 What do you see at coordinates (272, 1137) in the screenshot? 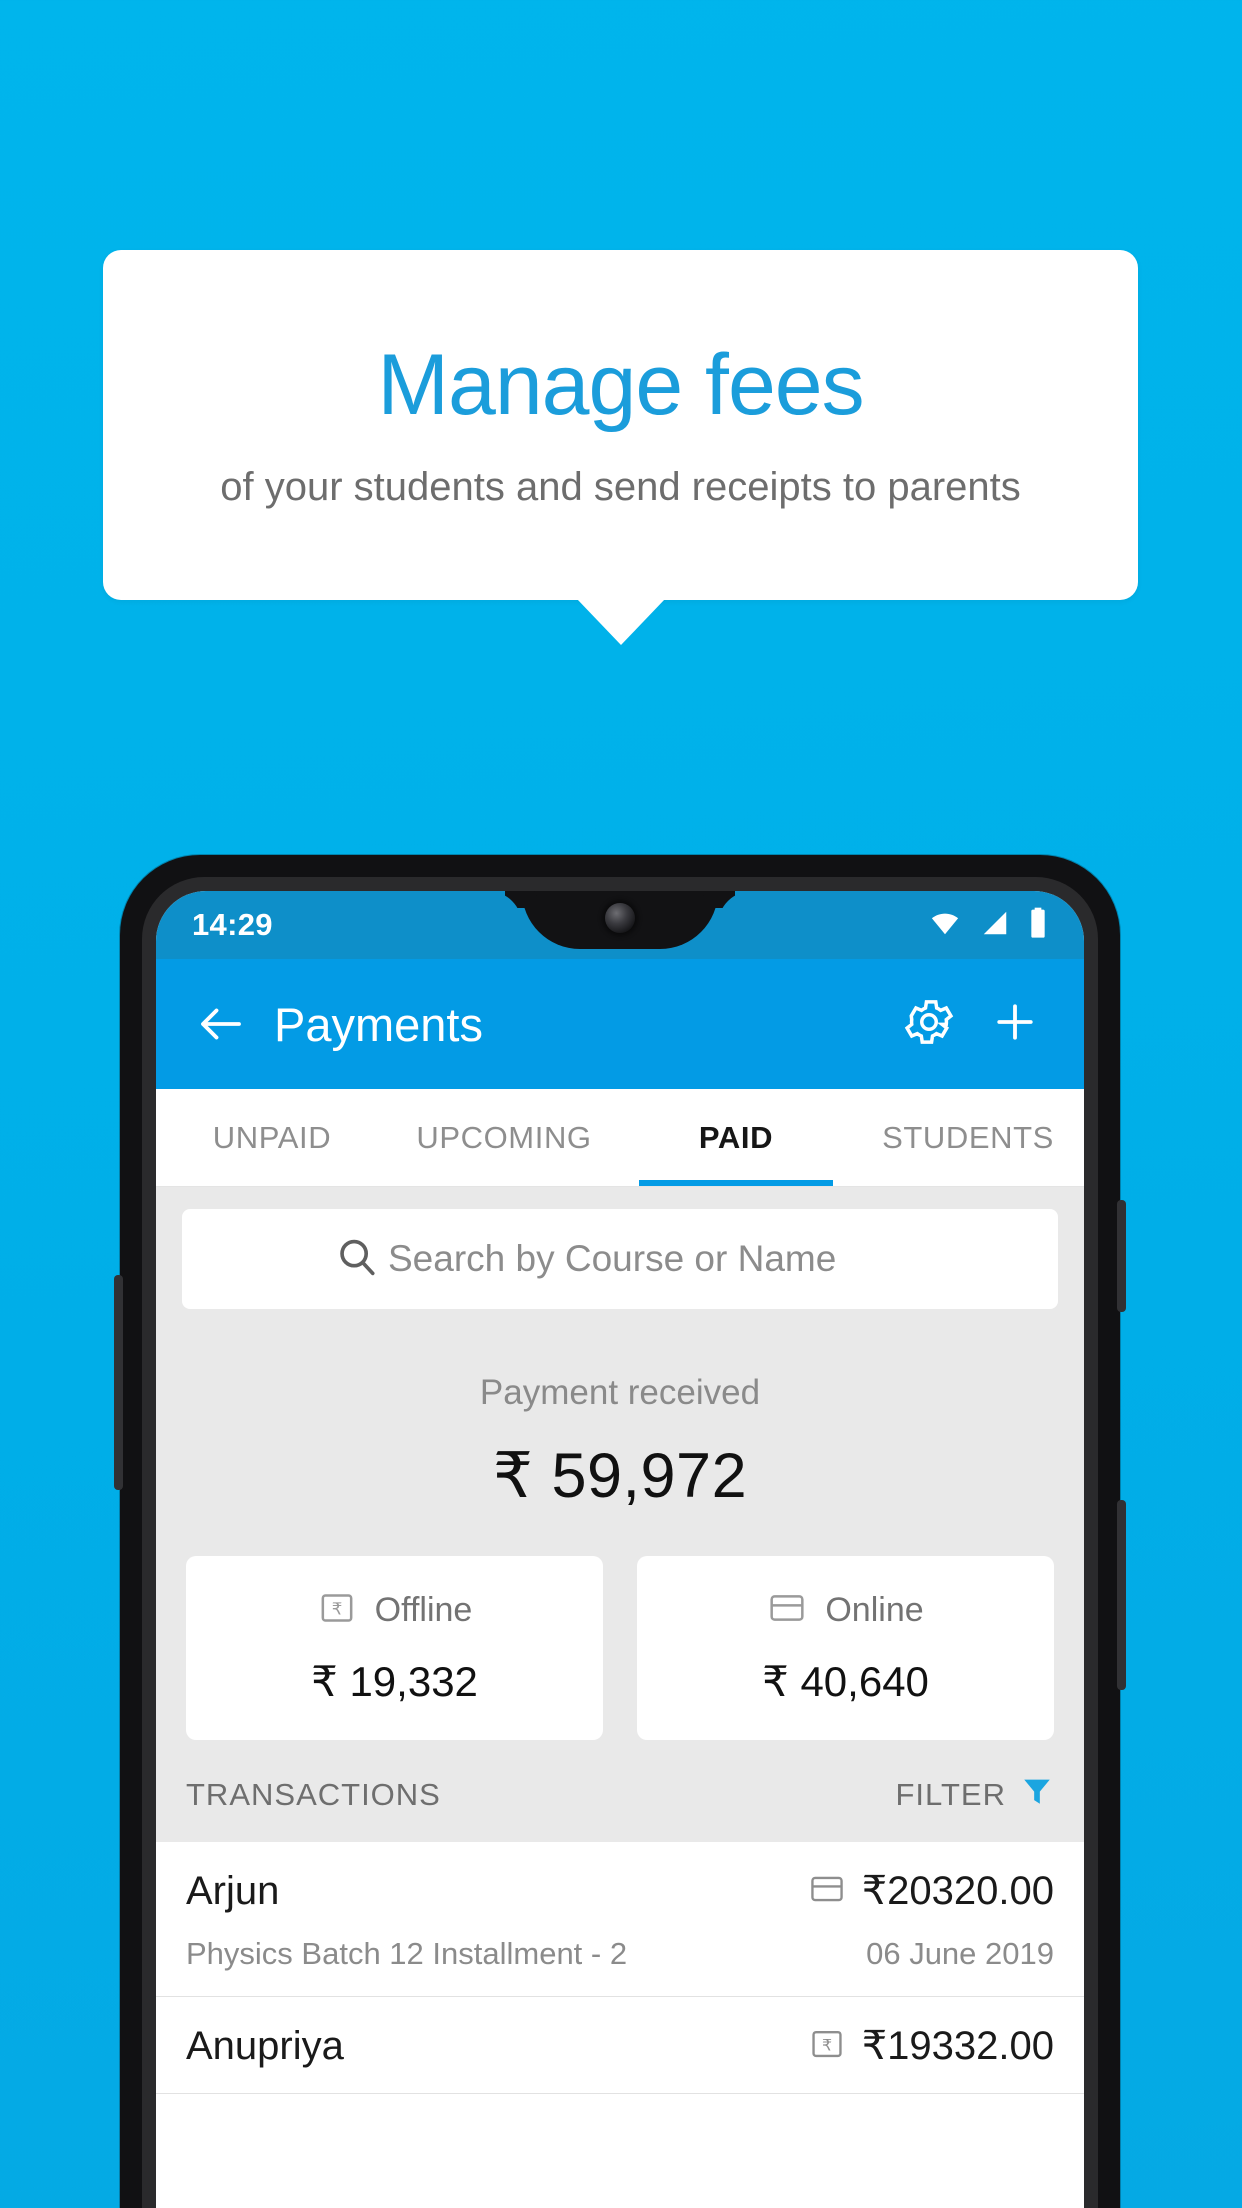
I see `tab-unpaid: UNPAID` at bounding box center [272, 1137].